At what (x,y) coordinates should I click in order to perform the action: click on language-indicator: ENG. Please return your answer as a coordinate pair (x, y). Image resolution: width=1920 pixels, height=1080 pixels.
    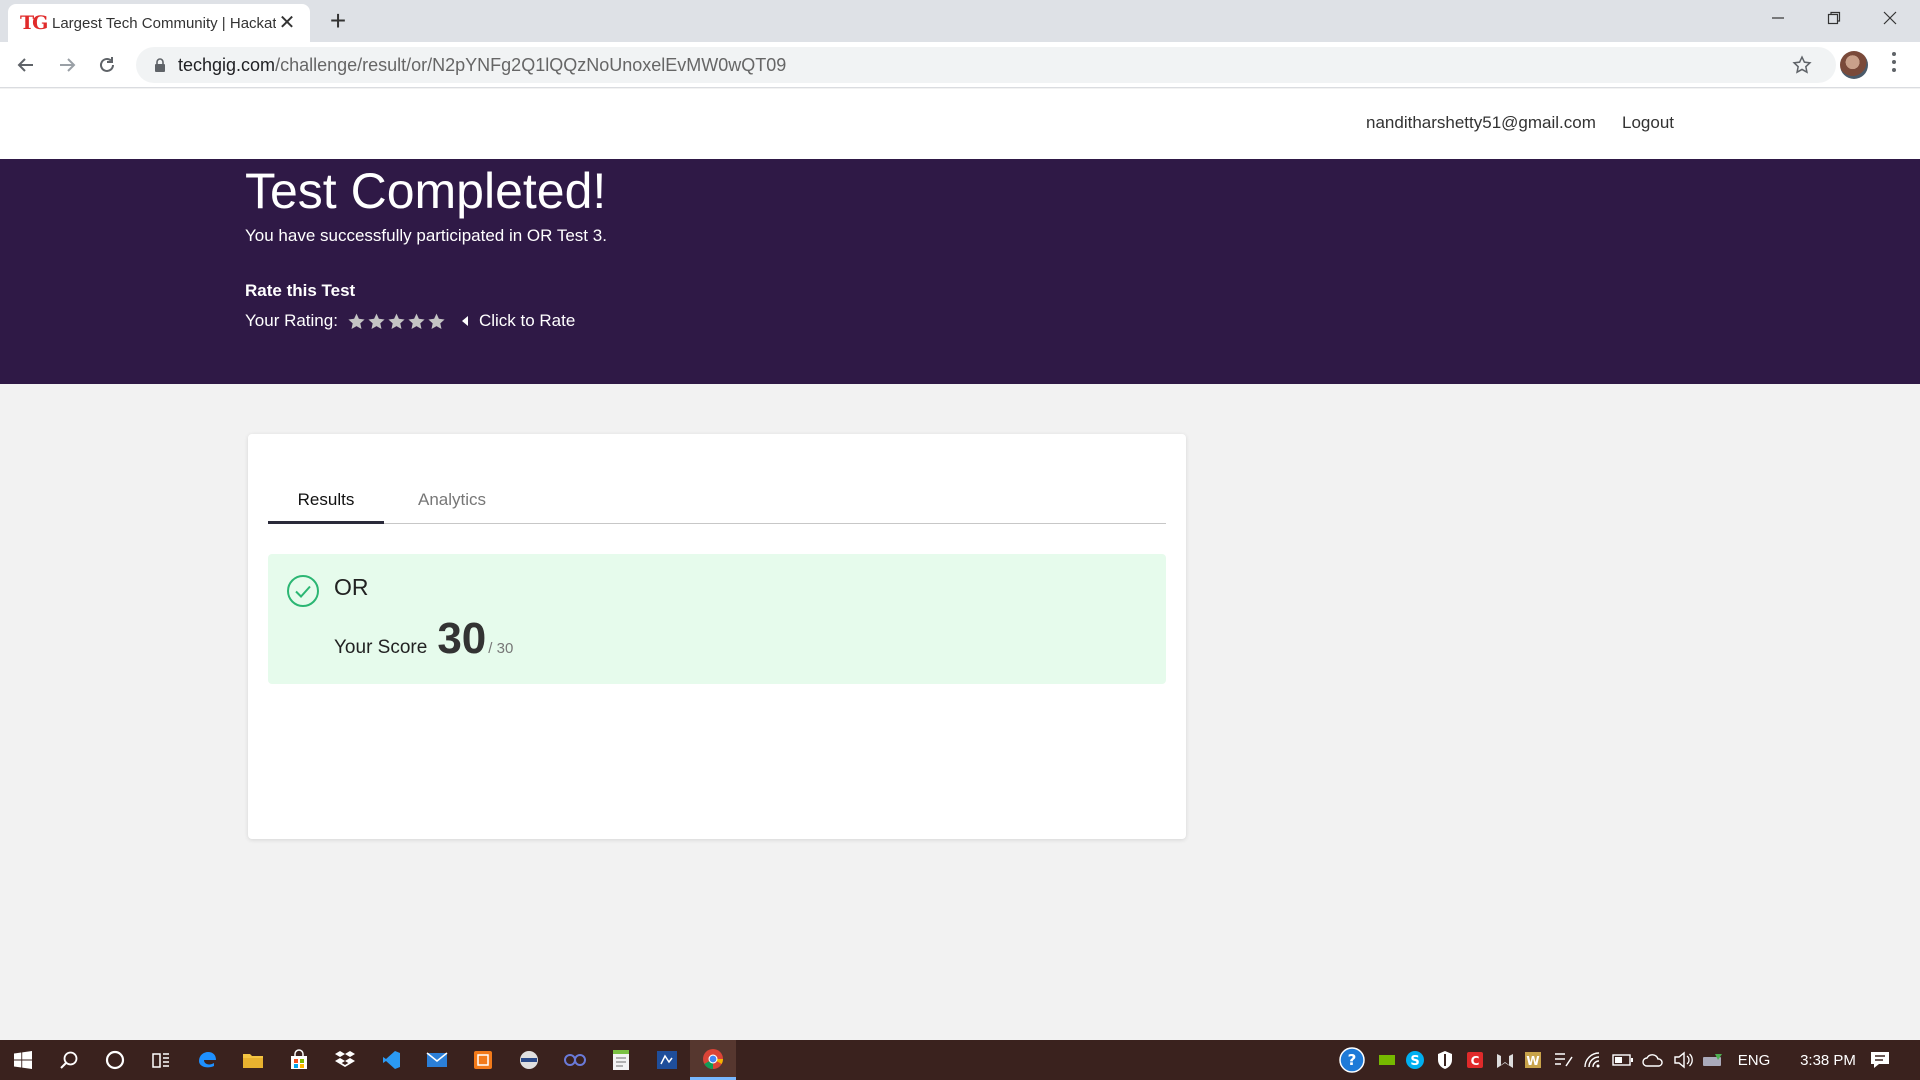
    Looking at the image, I should click on (1754, 1060).